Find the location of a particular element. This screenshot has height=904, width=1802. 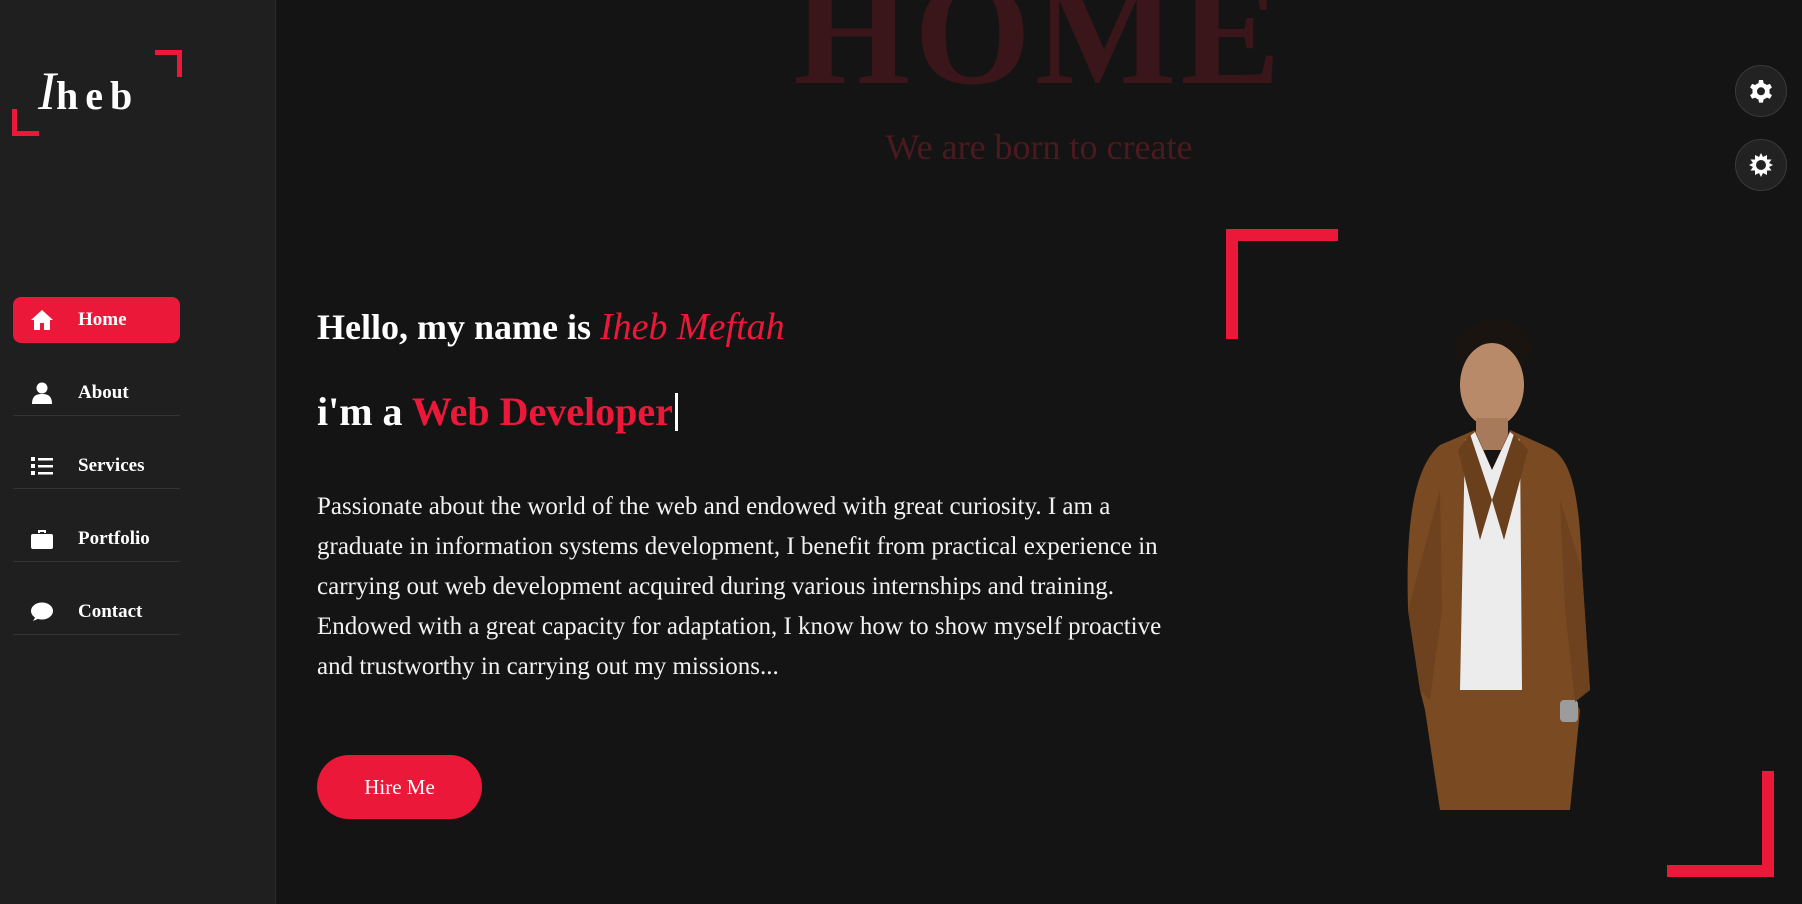

role-text: Web Developer is located at coordinates (542, 411).